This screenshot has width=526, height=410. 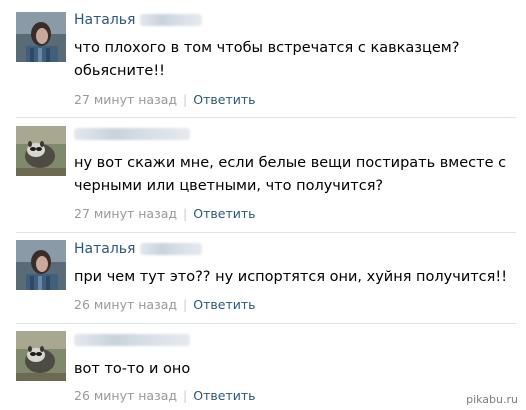 What do you see at coordinates (132, 369) in the screenshot?
I see `comment-text: вот то-то и оно` at bounding box center [132, 369].